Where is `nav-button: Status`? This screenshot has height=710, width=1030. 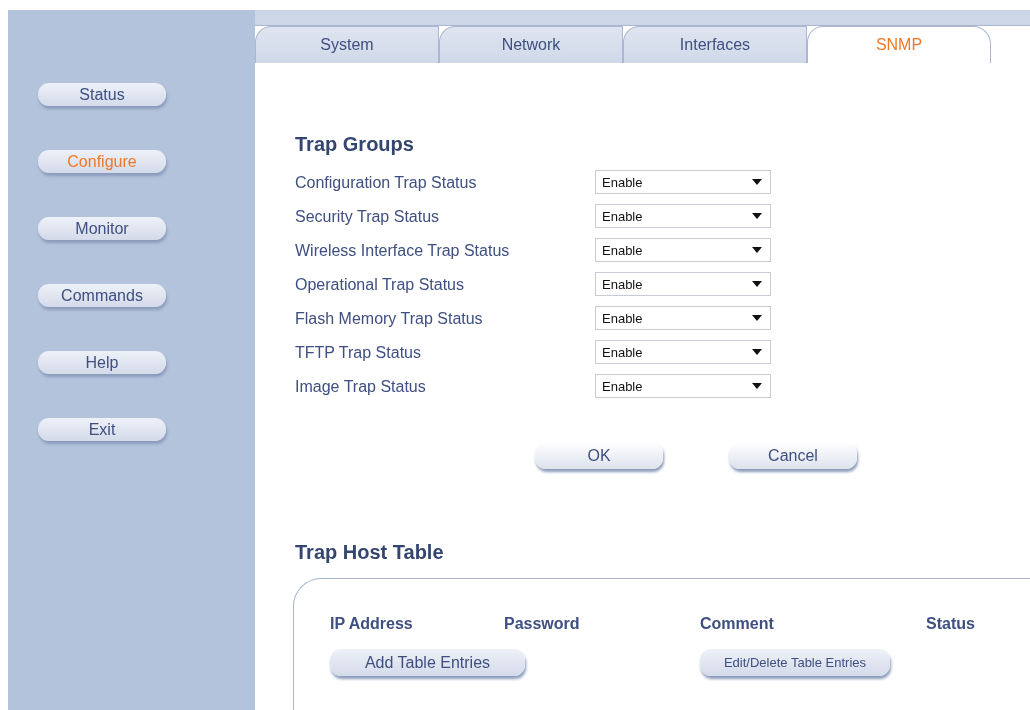
nav-button: Status is located at coordinates (102, 94).